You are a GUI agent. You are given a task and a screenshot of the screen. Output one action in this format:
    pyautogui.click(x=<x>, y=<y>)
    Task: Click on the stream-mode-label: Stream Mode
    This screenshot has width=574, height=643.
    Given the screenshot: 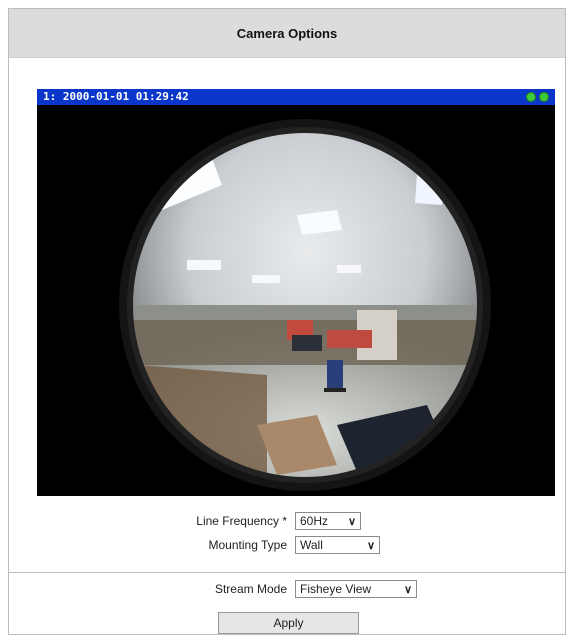 What is the action you would take?
    pyautogui.click(x=250, y=589)
    